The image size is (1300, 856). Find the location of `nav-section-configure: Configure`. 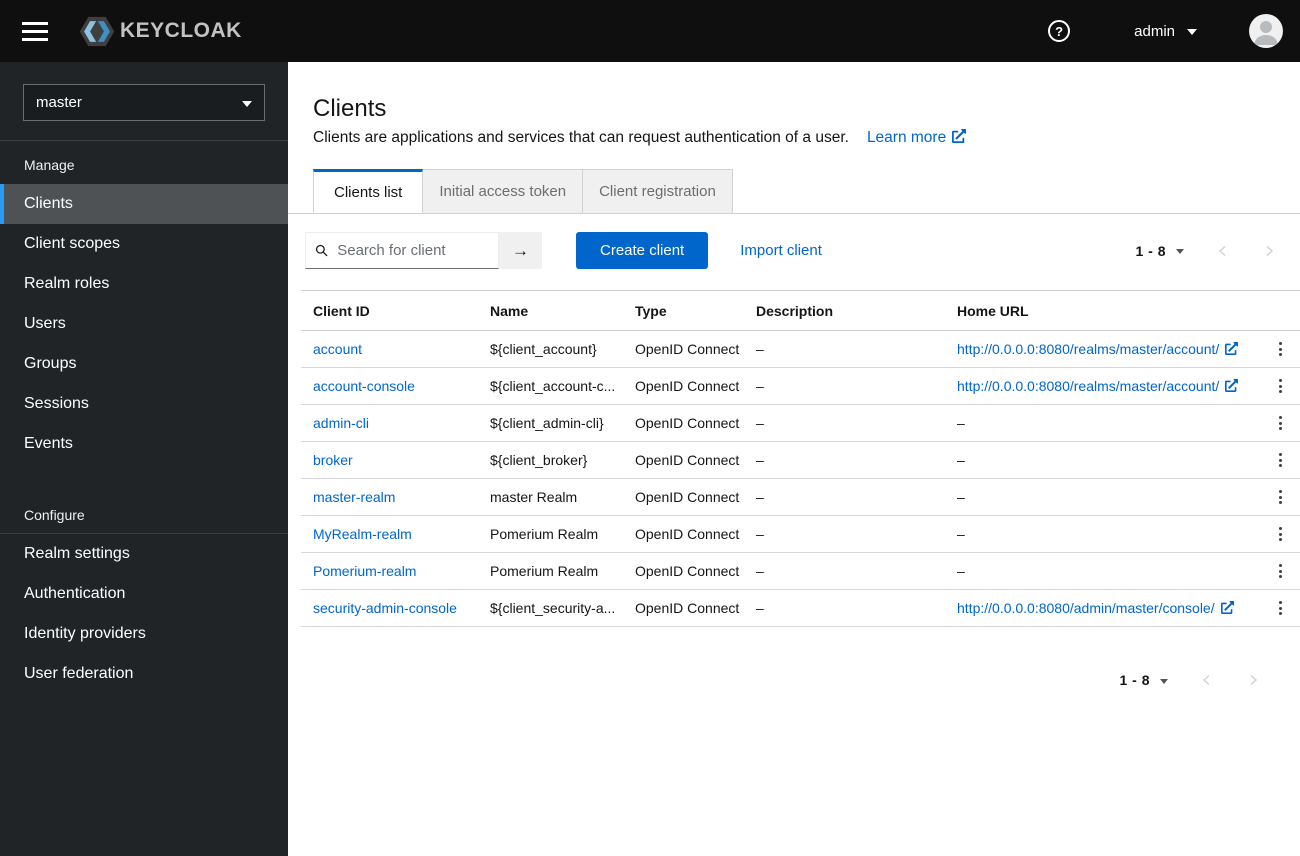

nav-section-configure: Configure is located at coordinates (54, 515).